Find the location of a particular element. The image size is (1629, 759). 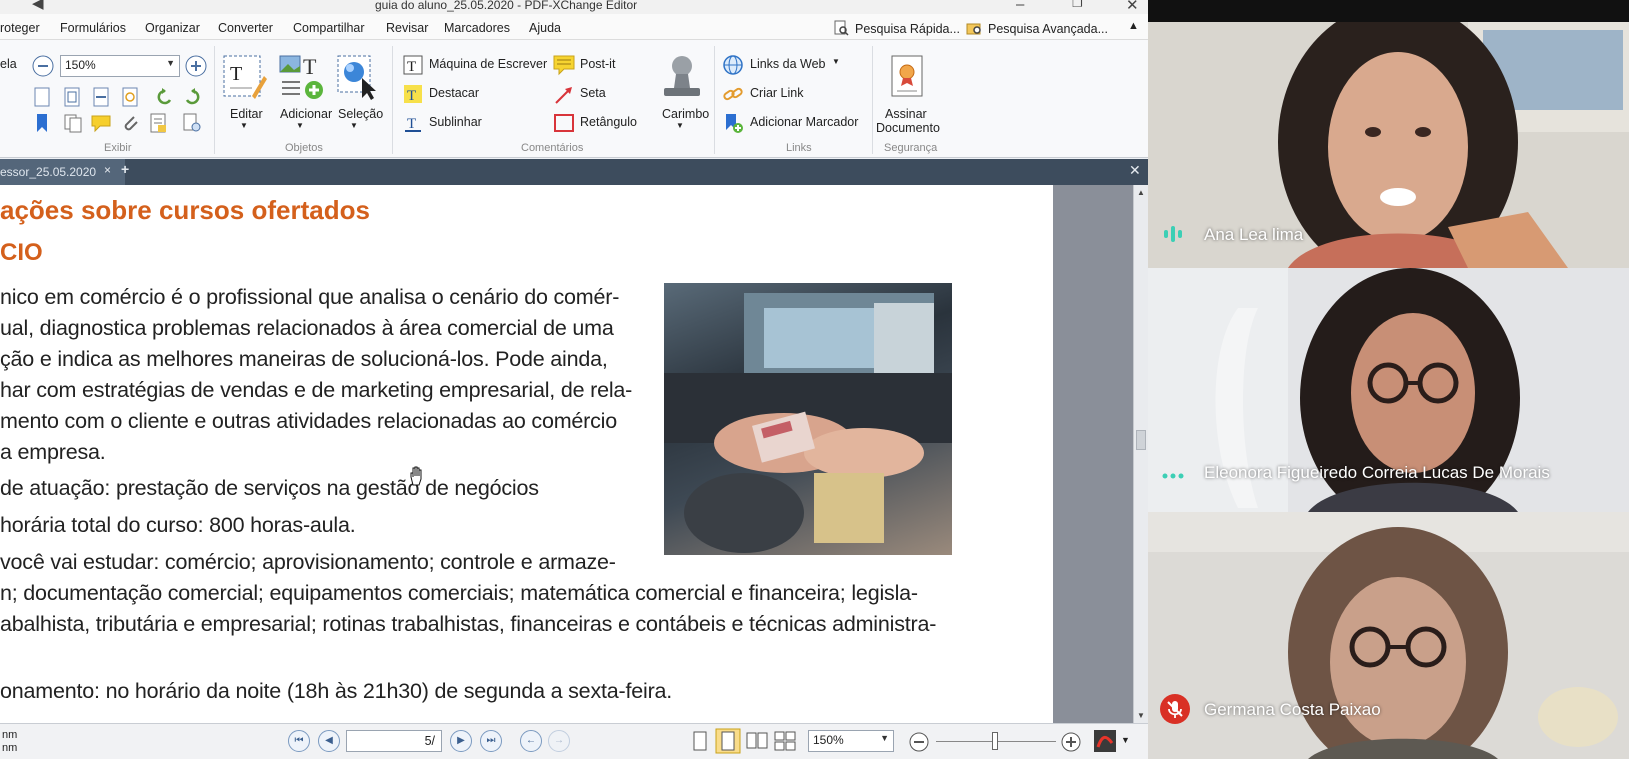

more-dots-icon is located at coordinates (1173, 476).